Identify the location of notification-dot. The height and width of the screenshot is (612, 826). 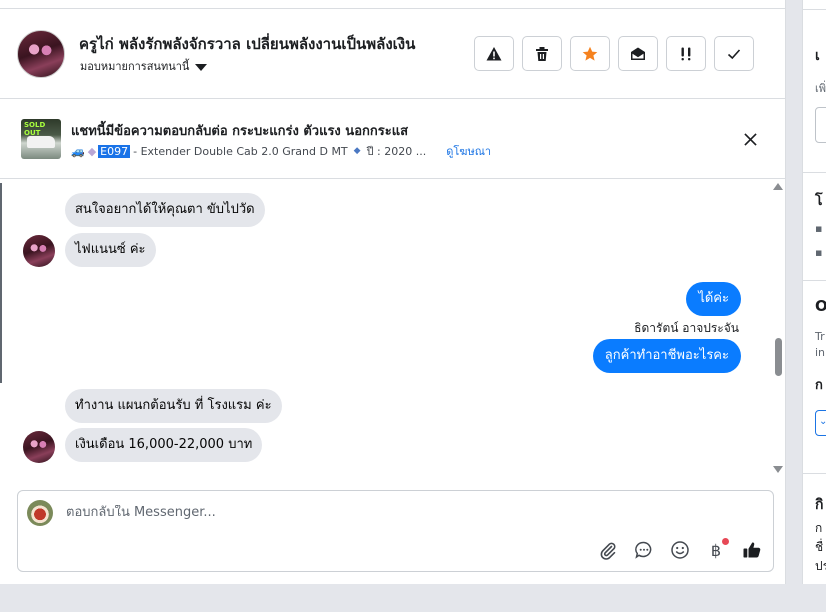
(725, 541).